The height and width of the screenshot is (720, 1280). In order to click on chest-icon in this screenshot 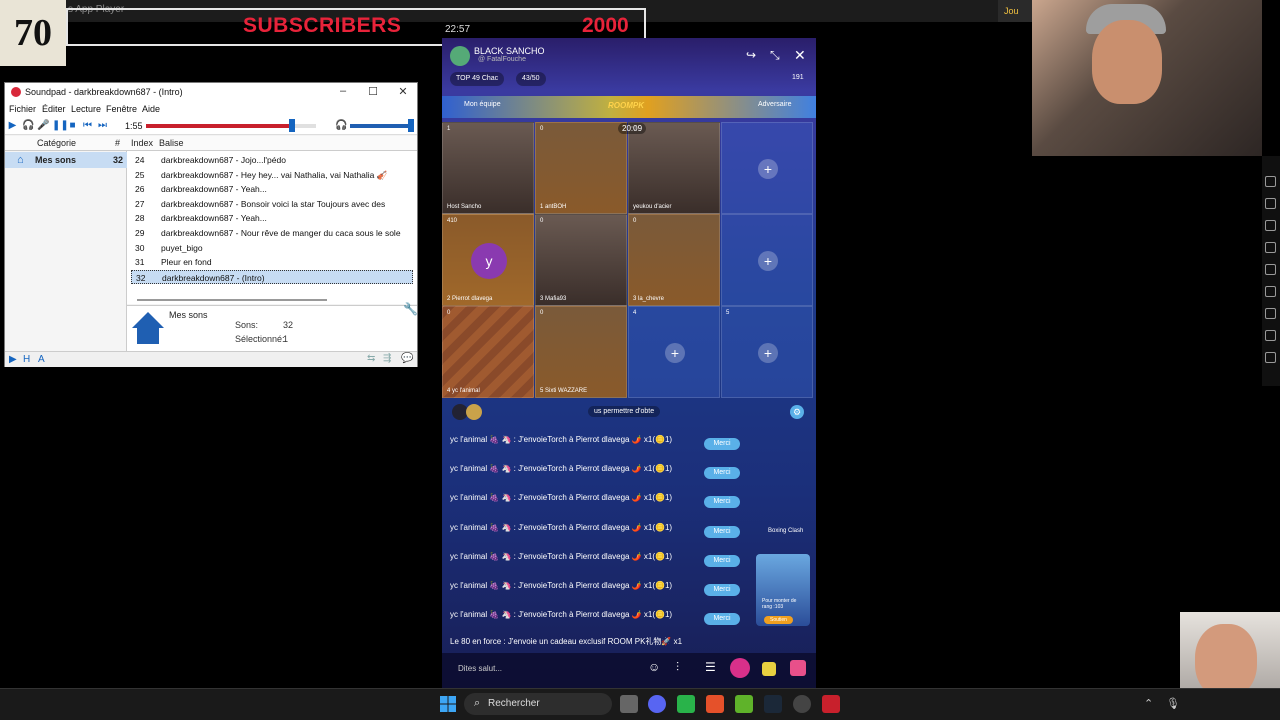, I will do `click(769, 669)`.